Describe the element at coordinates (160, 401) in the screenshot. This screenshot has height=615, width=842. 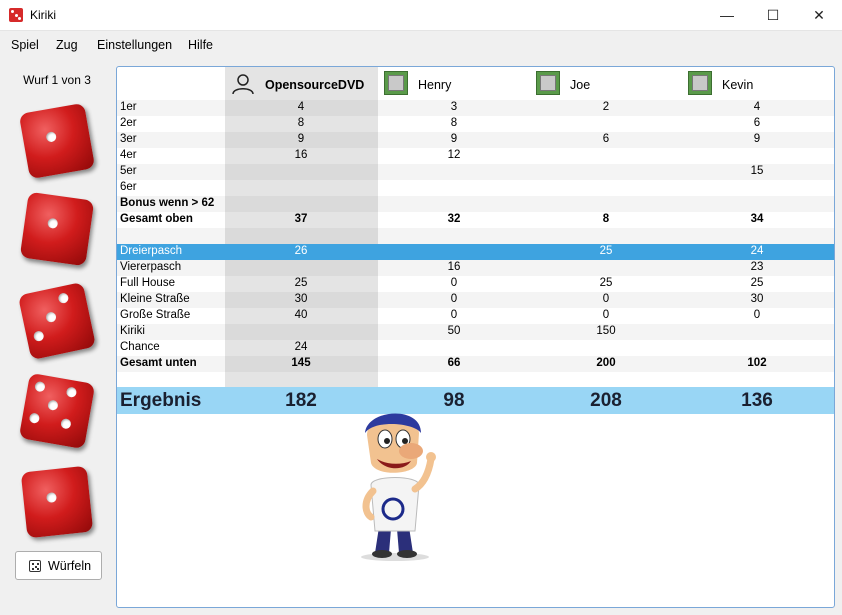
I see `result-label: Ergebnis` at that location.